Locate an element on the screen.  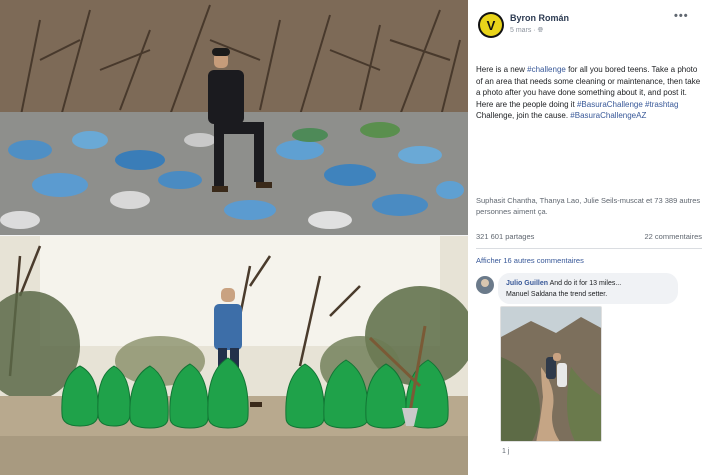
shares-count: 321 601 partages is located at coordinates (505, 236).